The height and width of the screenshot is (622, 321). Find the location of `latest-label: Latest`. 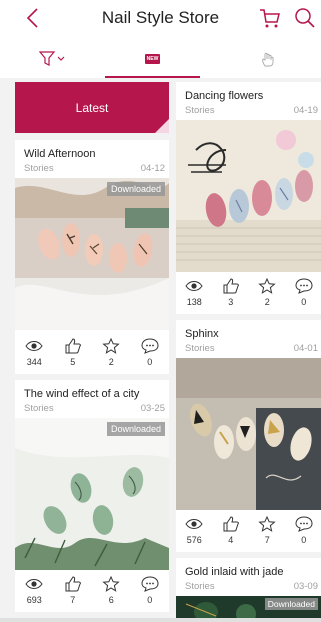

latest-label: Latest is located at coordinates (92, 107).